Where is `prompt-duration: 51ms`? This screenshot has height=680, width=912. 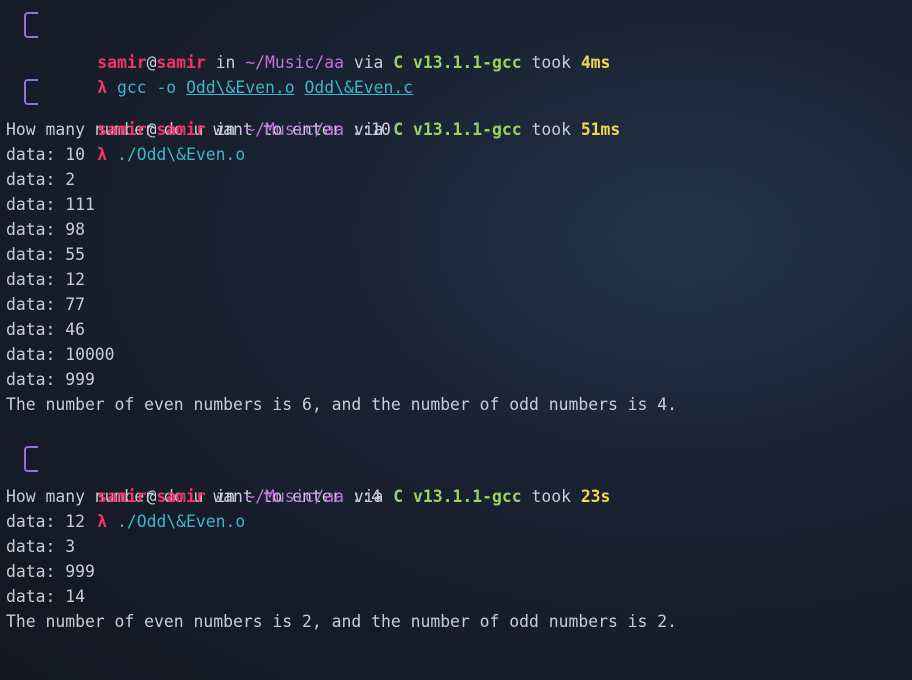 prompt-duration: 51ms is located at coordinates (600, 129).